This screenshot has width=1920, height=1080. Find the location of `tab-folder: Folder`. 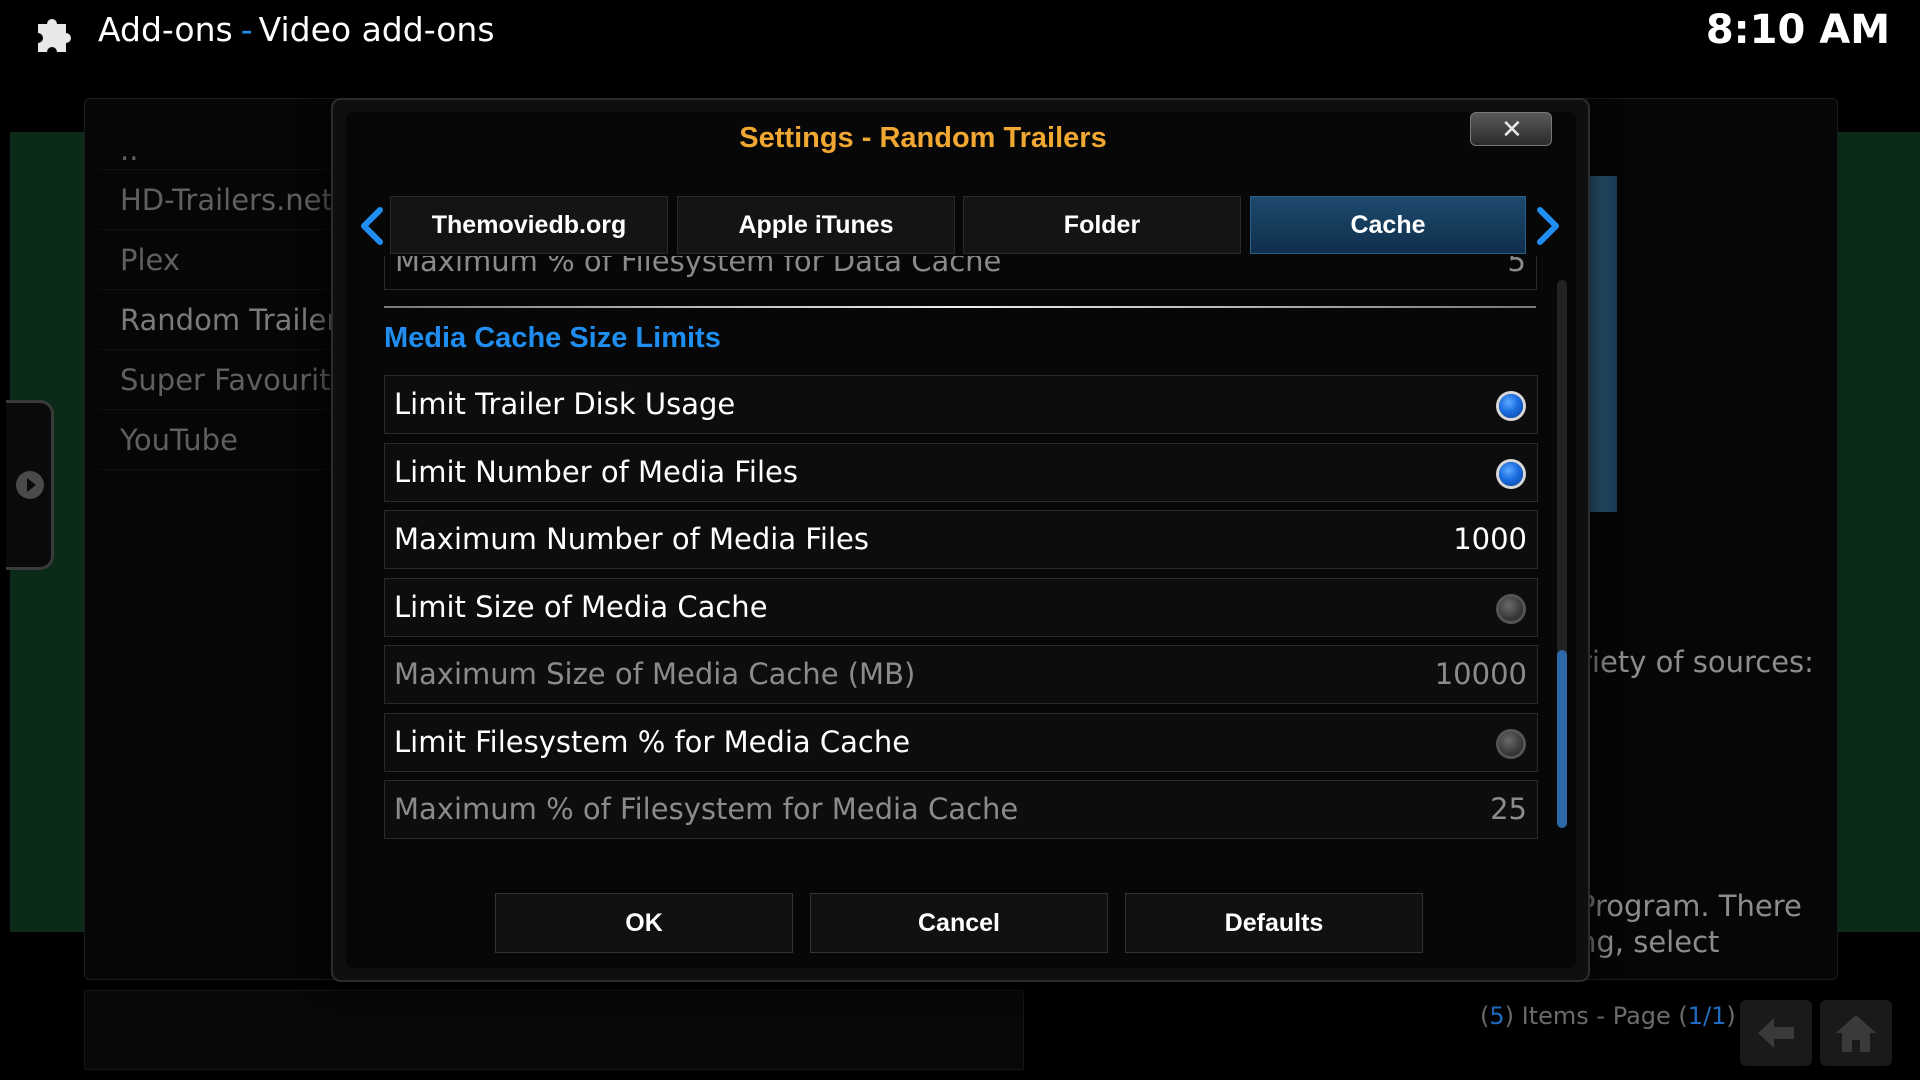

tab-folder: Folder is located at coordinates (1102, 225).